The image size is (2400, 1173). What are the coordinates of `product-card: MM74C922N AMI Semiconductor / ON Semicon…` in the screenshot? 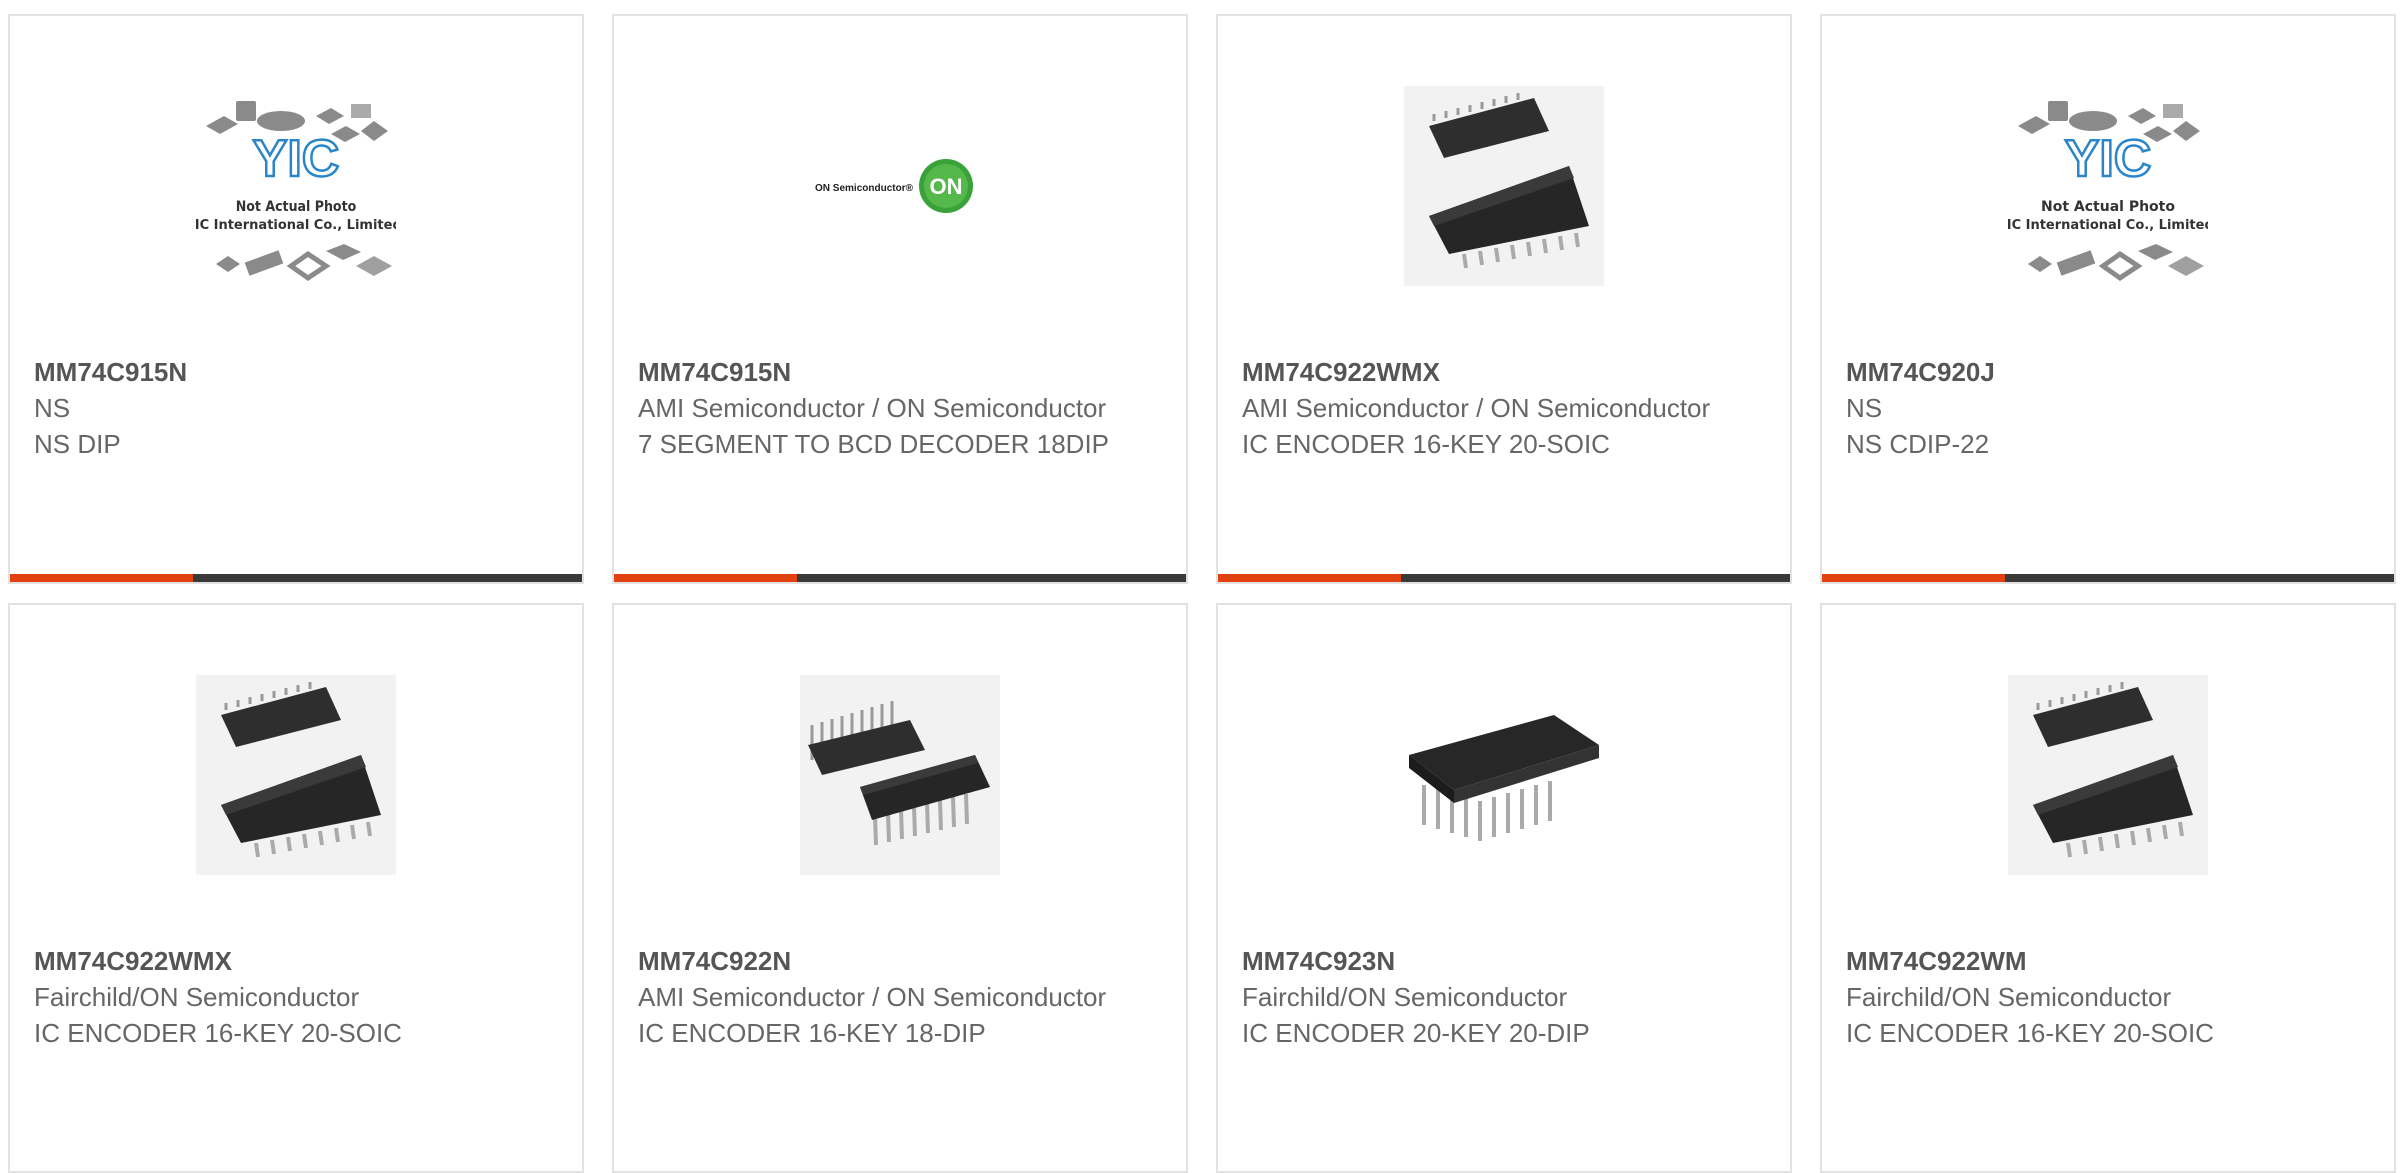 It's located at (900, 888).